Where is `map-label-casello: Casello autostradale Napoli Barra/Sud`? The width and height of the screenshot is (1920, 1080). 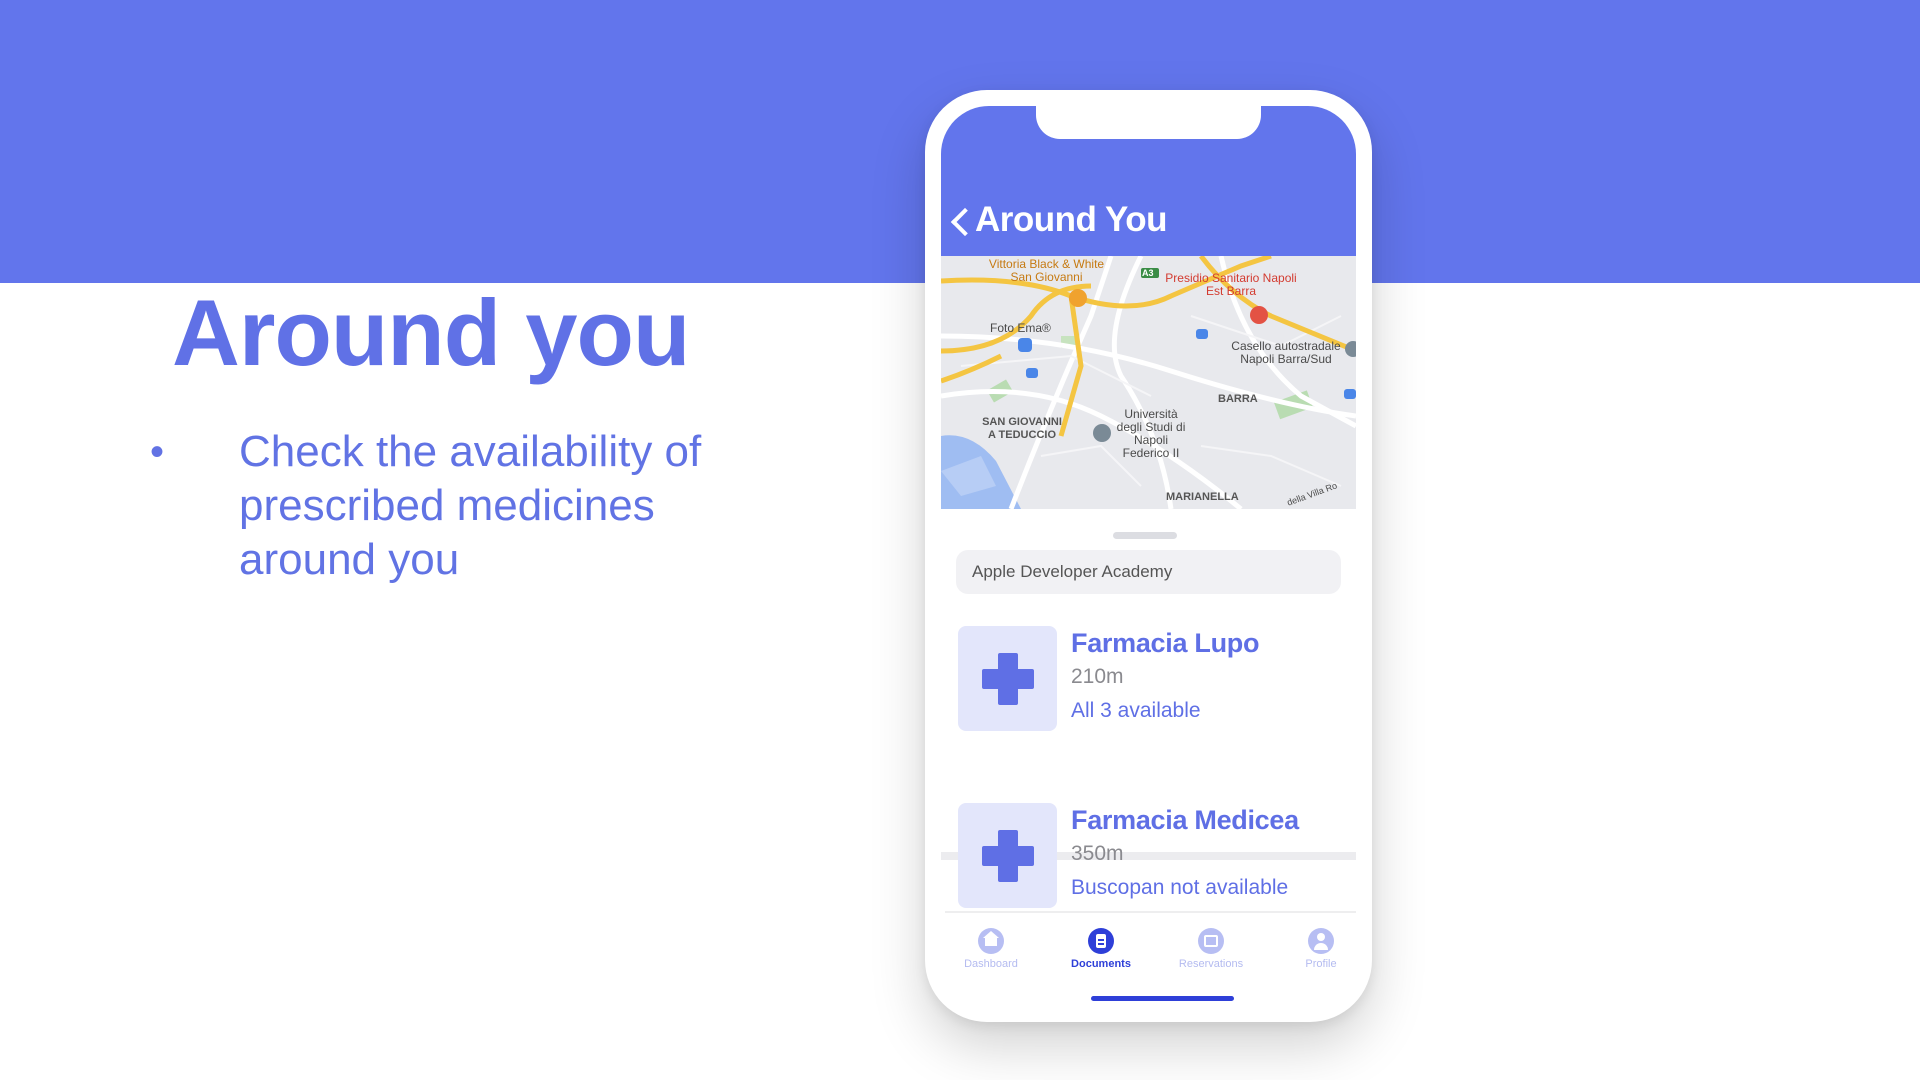 map-label-casello: Casello autostradale Napoli Barra/Sud is located at coordinates (1286, 352).